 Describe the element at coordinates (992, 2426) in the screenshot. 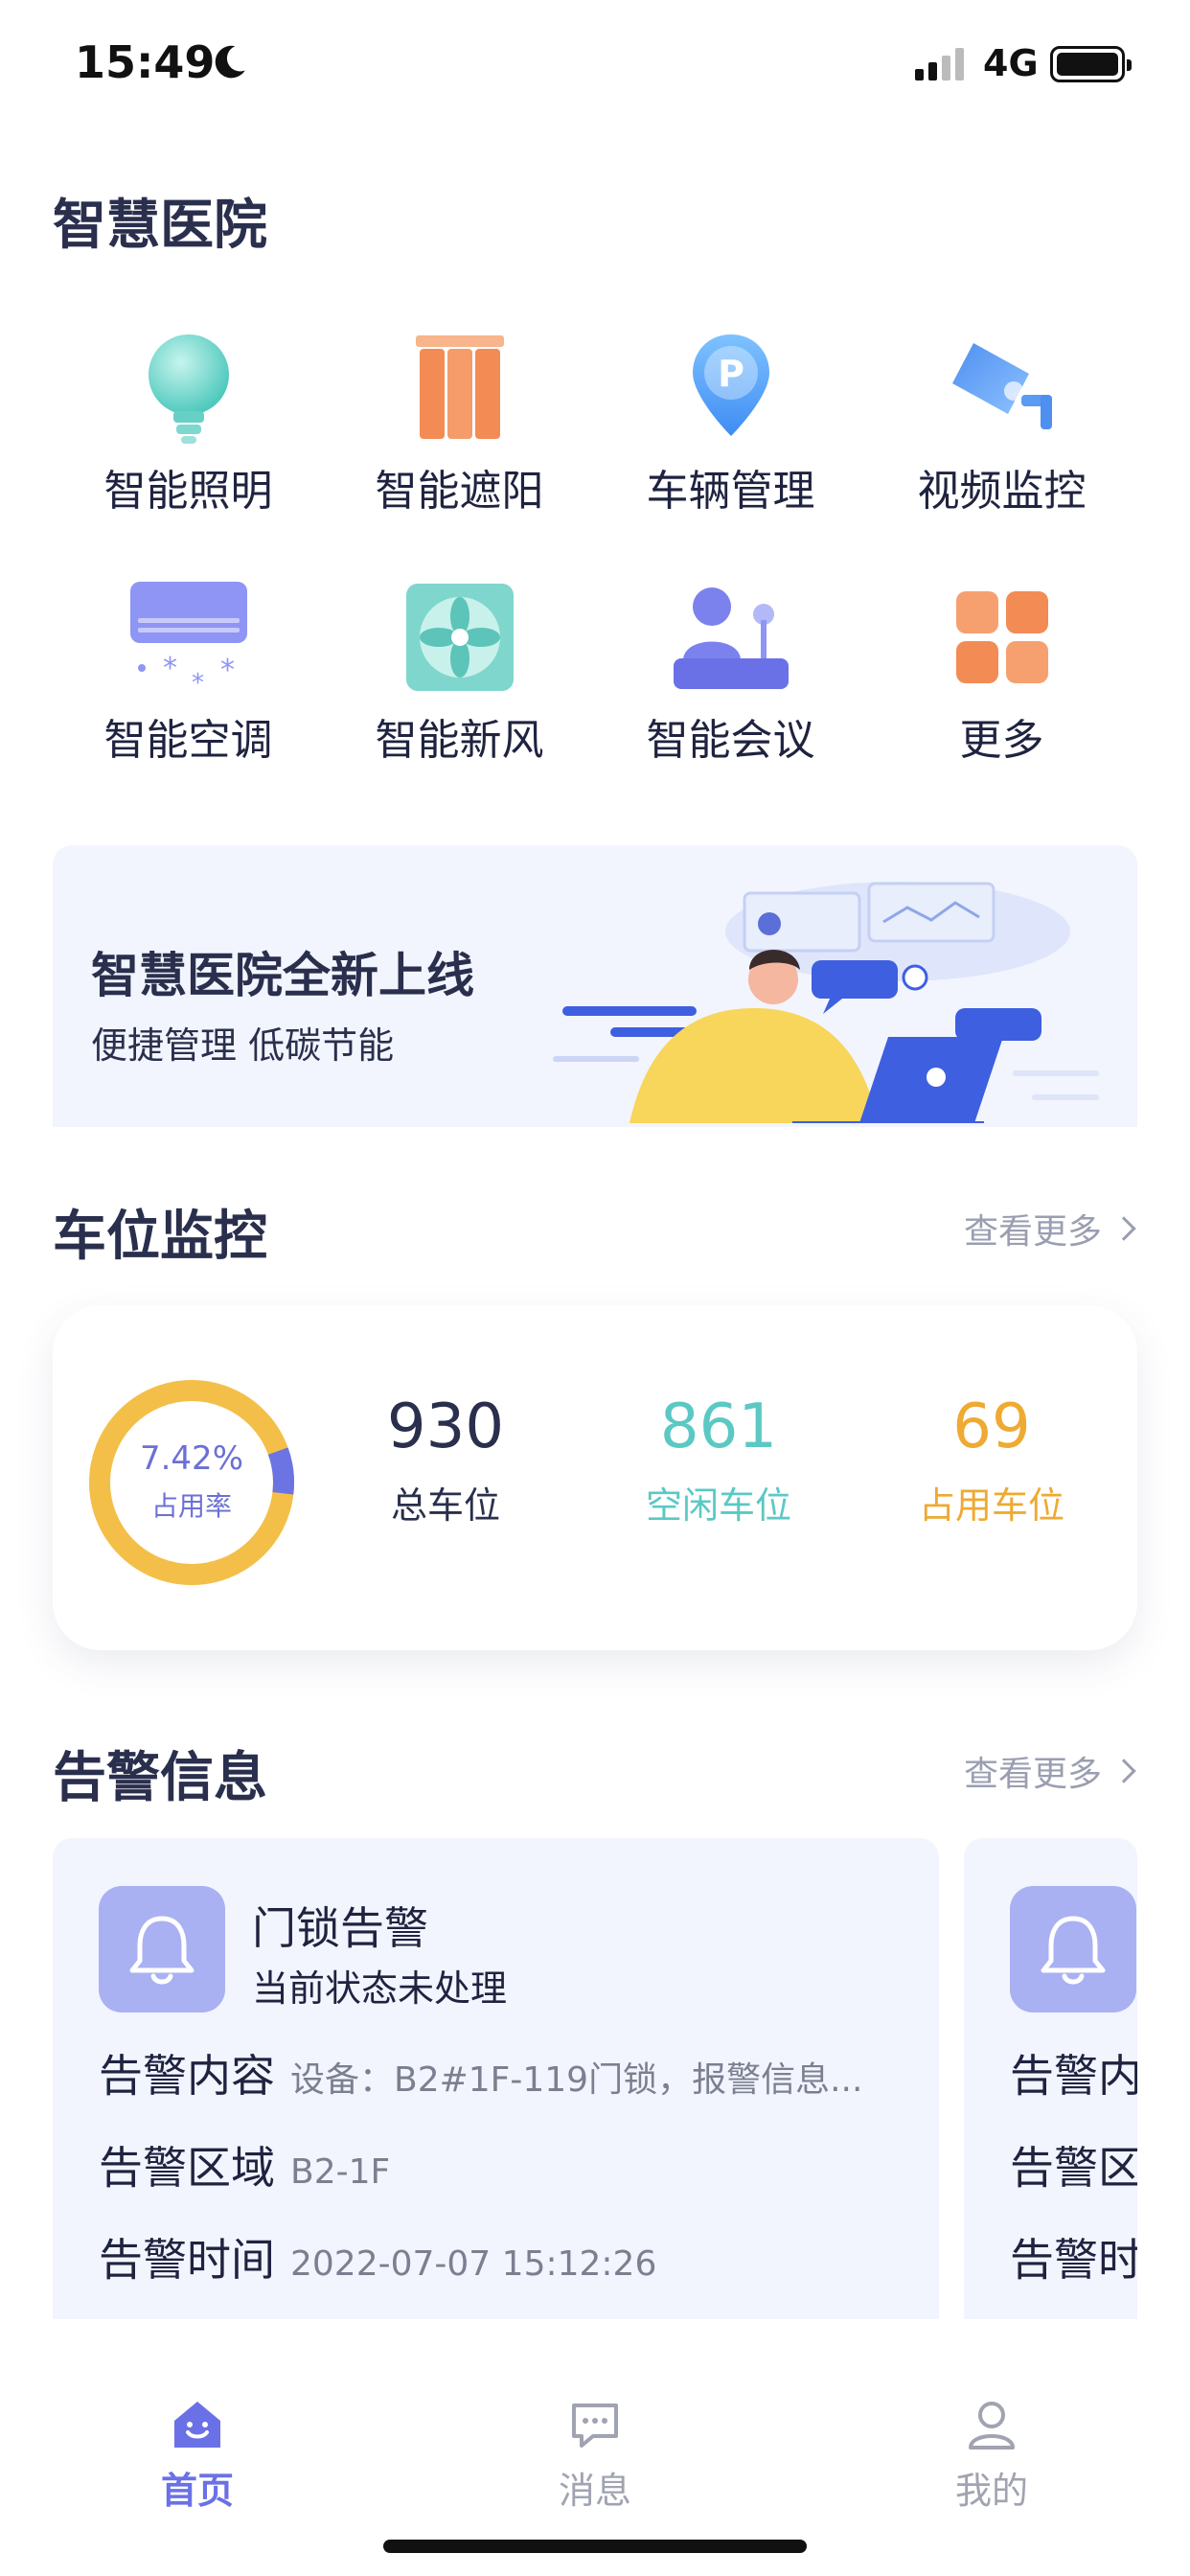

I see `user-icon` at that location.